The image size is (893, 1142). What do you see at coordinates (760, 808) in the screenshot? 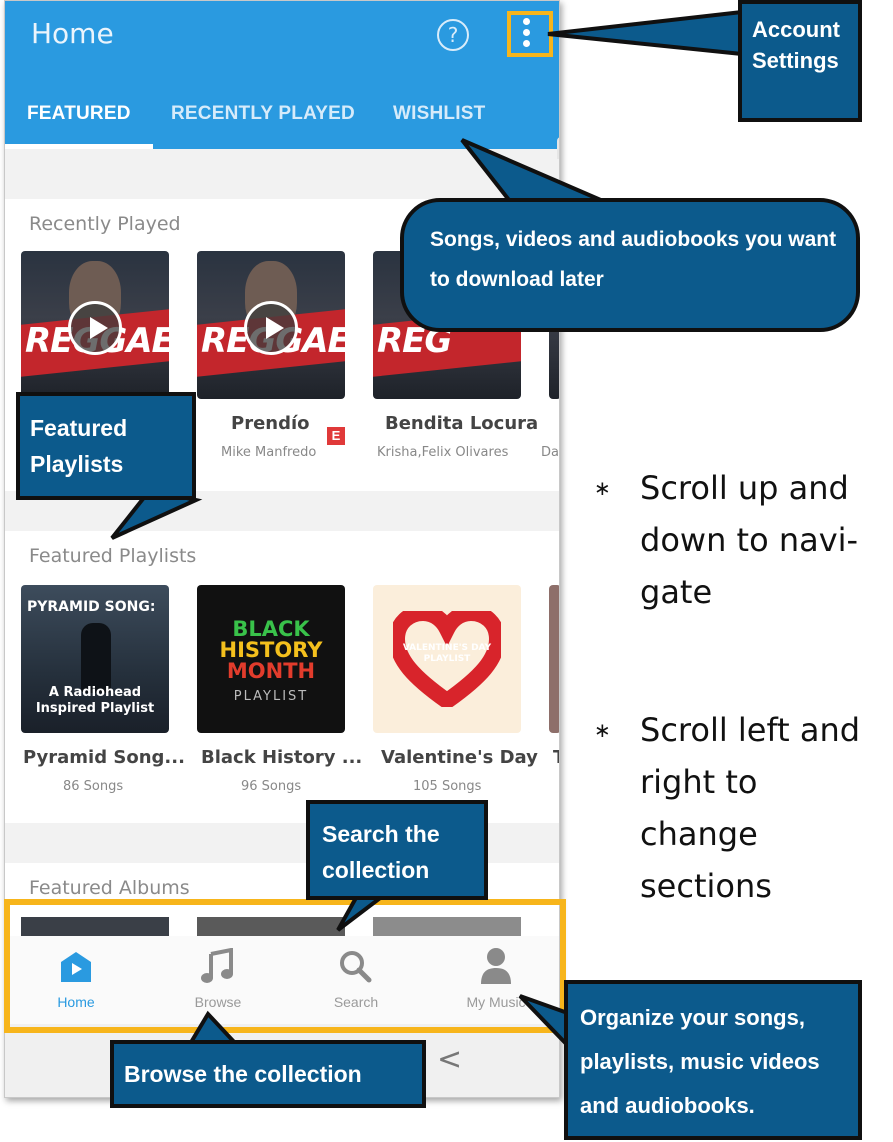
I see `instruction-text: Scroll left and right to change sections` at bounding box center [760, 808].